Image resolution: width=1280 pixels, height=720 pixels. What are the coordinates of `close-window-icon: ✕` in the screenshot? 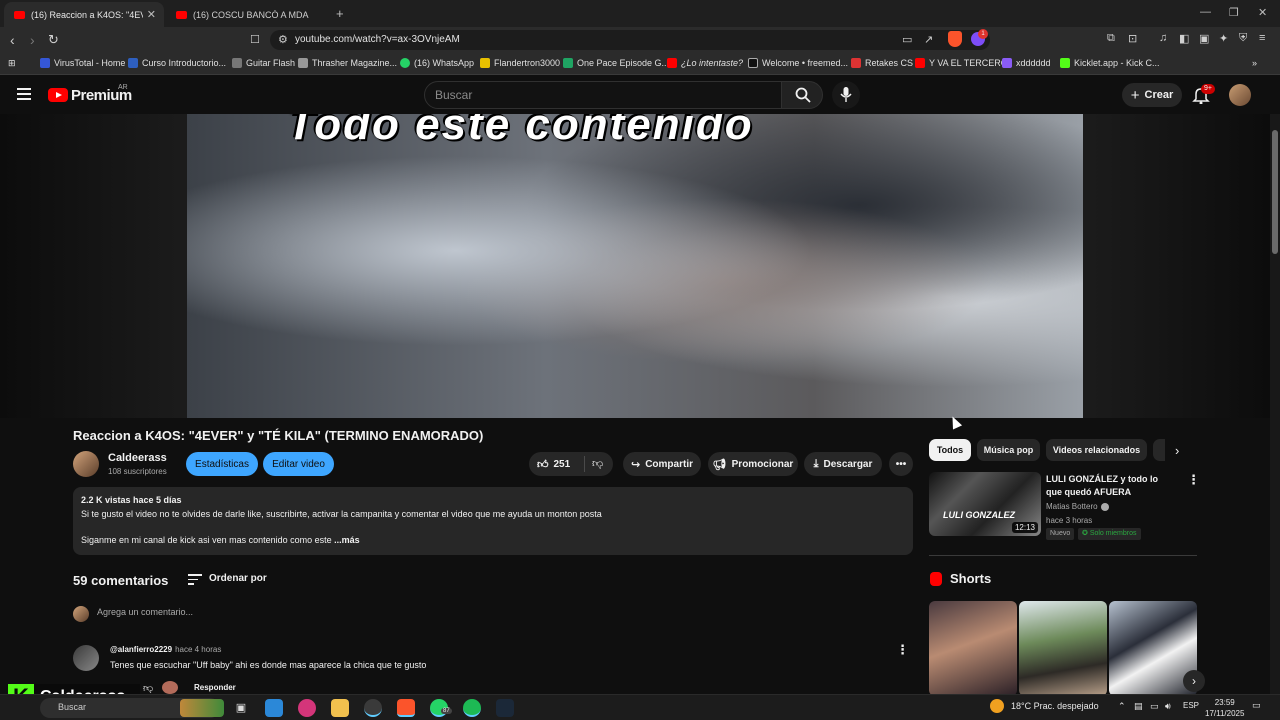 It's located at (1262, 12).